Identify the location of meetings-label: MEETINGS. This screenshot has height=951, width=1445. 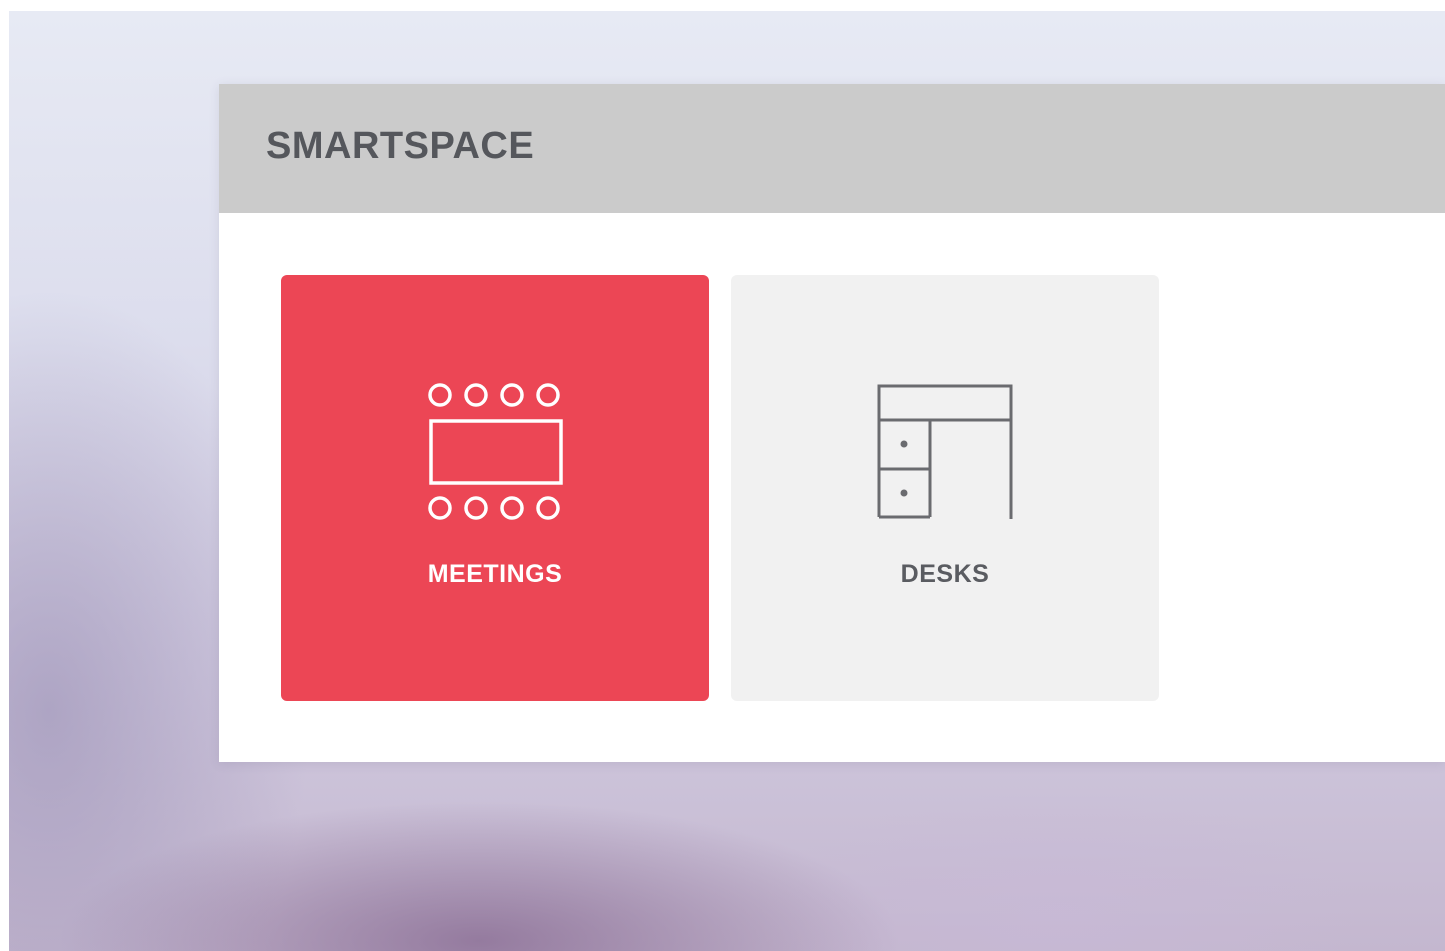
(495, 574).